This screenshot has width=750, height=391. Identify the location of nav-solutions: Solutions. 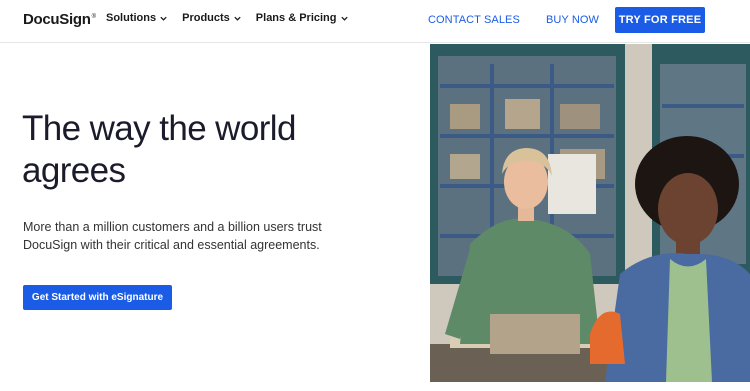
(137, 18).